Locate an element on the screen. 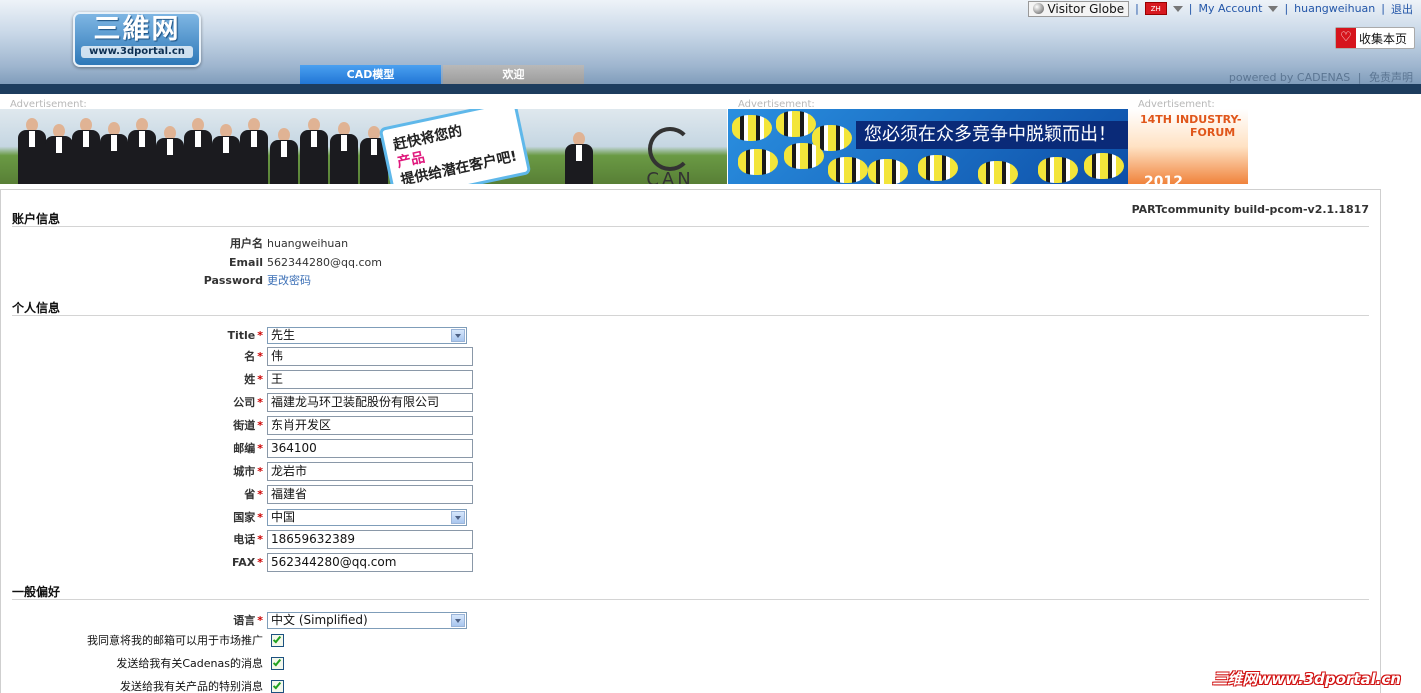 The height and width of the screenshot is (693, 1421). form-row-first-name: 名 * 伟 is located at coordinates (237, 356).